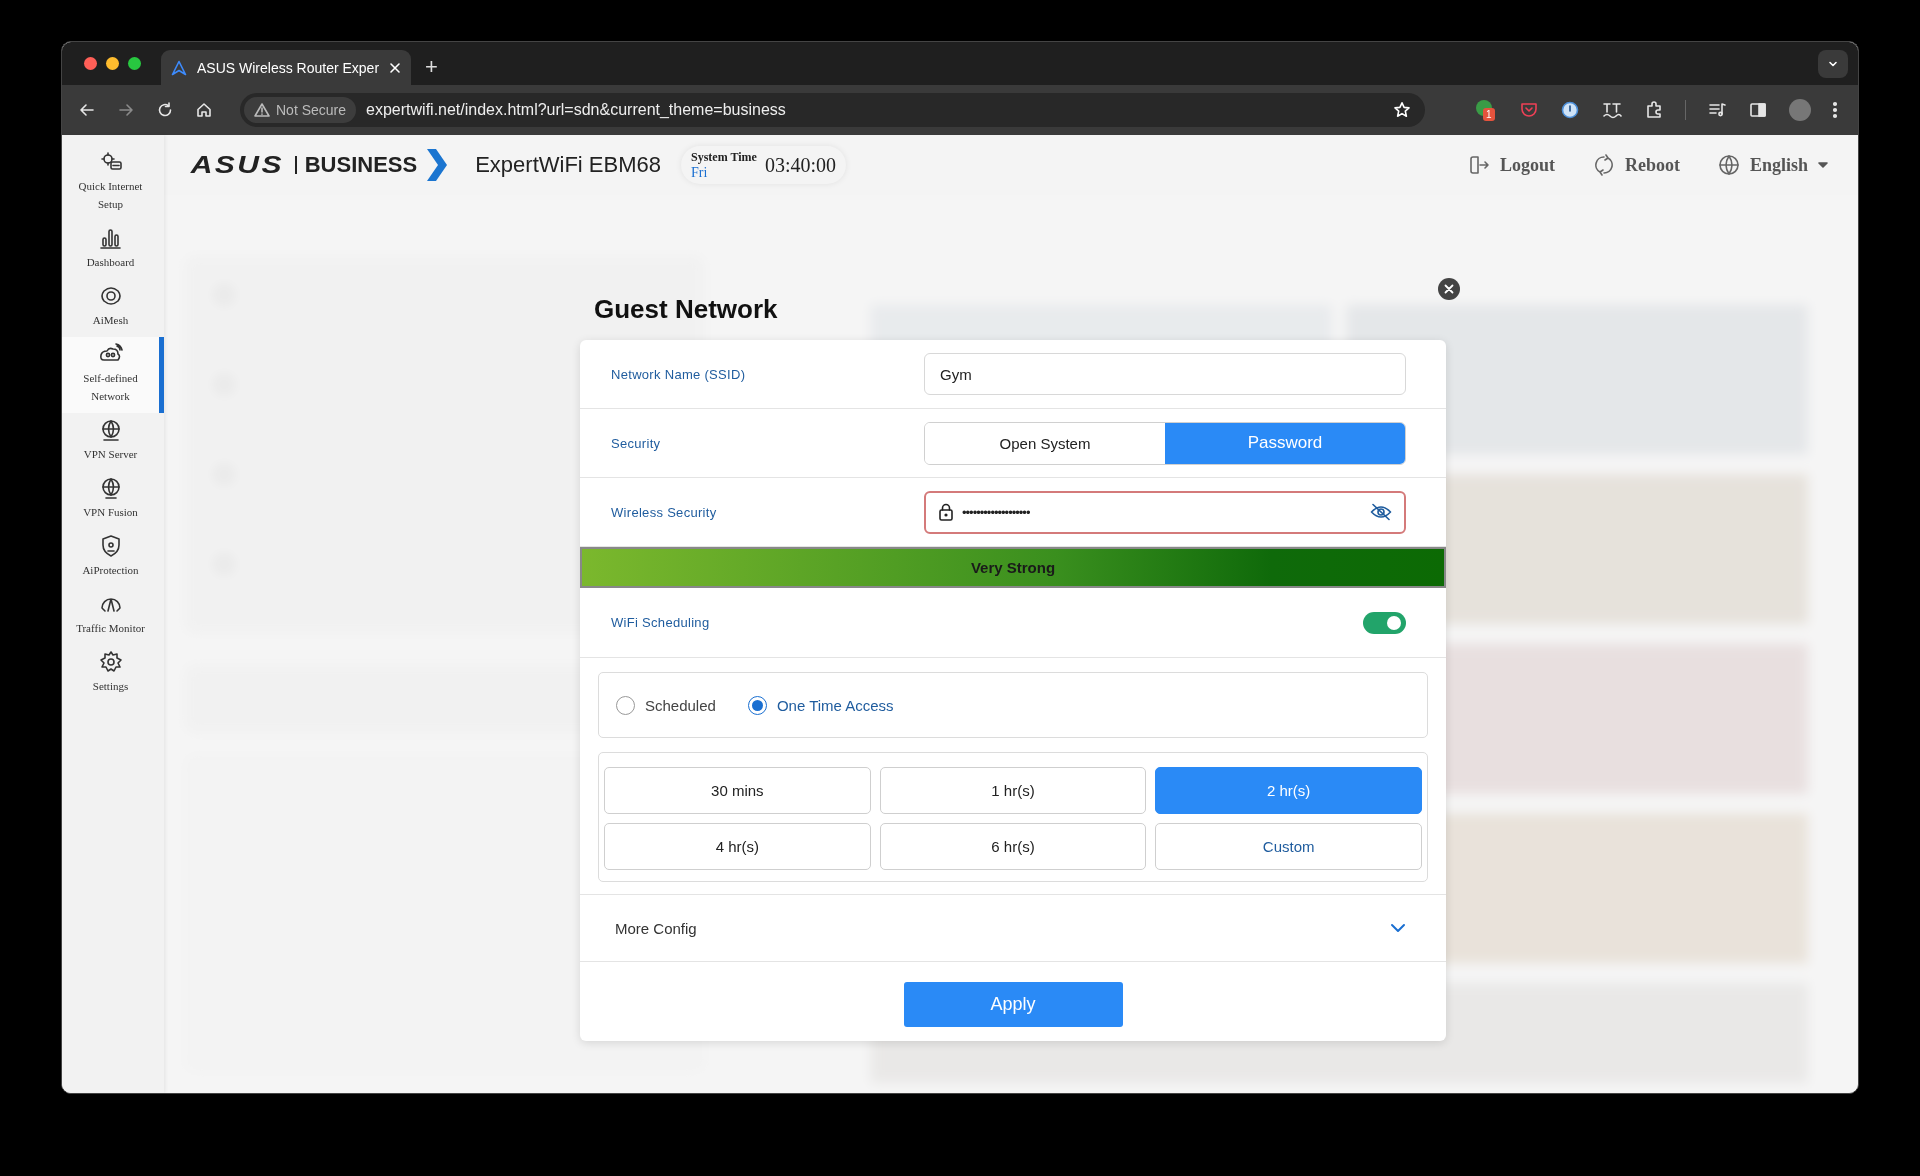 Image resolution: width=1920 pixels, height=1176 pixels. I want to click on star-icon, so click(1402, 110).